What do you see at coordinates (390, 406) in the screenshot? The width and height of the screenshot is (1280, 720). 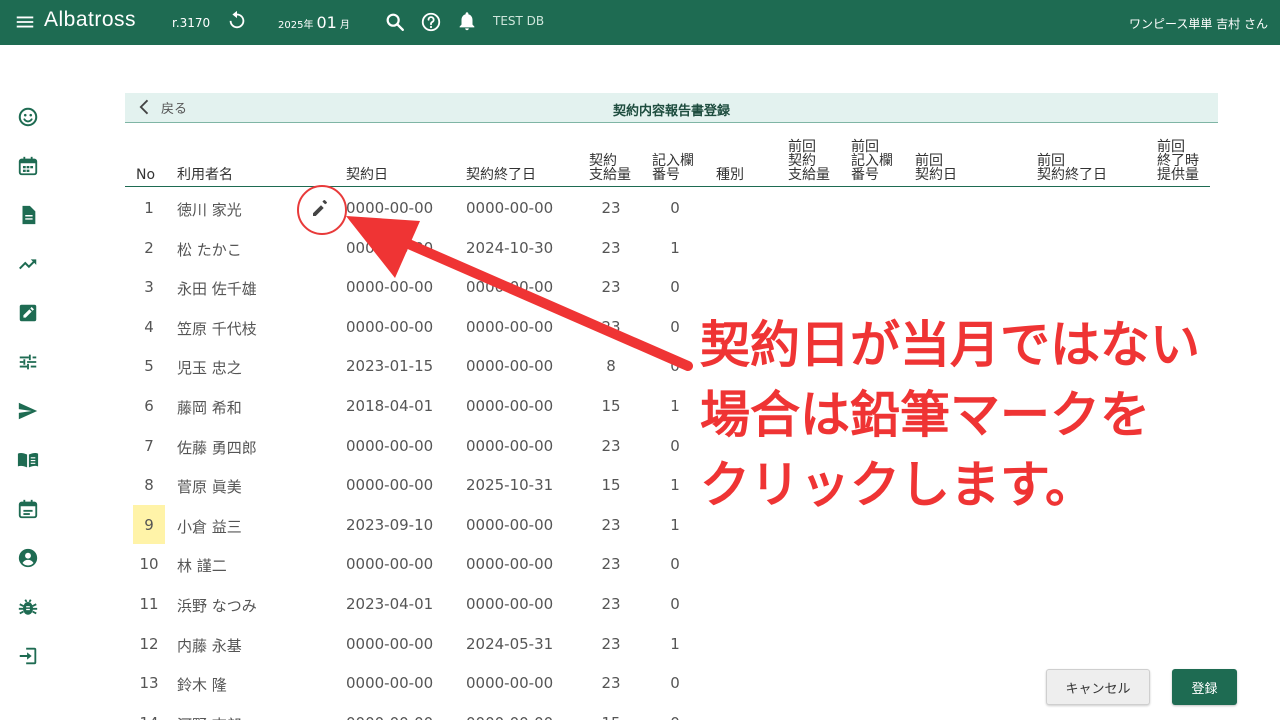 I see `contract-date-cell: 2018-04-01` at bounding box center [390, 406].